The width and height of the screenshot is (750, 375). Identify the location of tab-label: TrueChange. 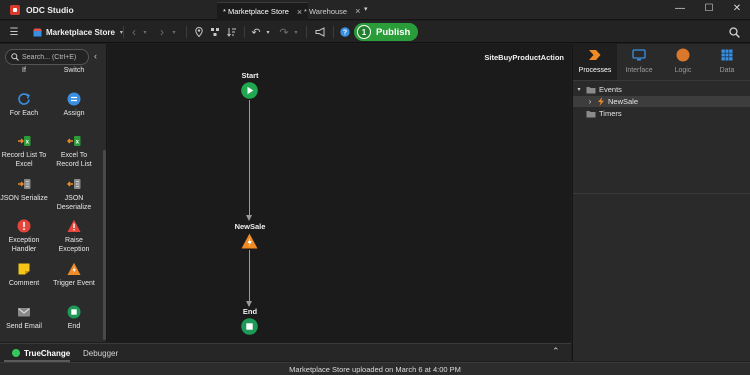
(47, 353).